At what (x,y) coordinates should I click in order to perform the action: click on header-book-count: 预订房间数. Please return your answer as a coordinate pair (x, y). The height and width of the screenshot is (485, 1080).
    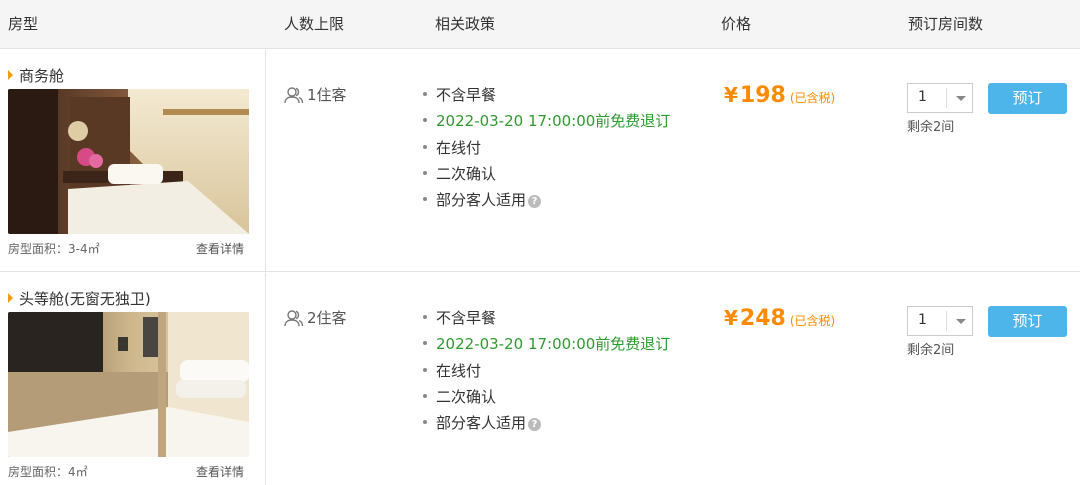
    Looking at the image, I should click on (946, 24).